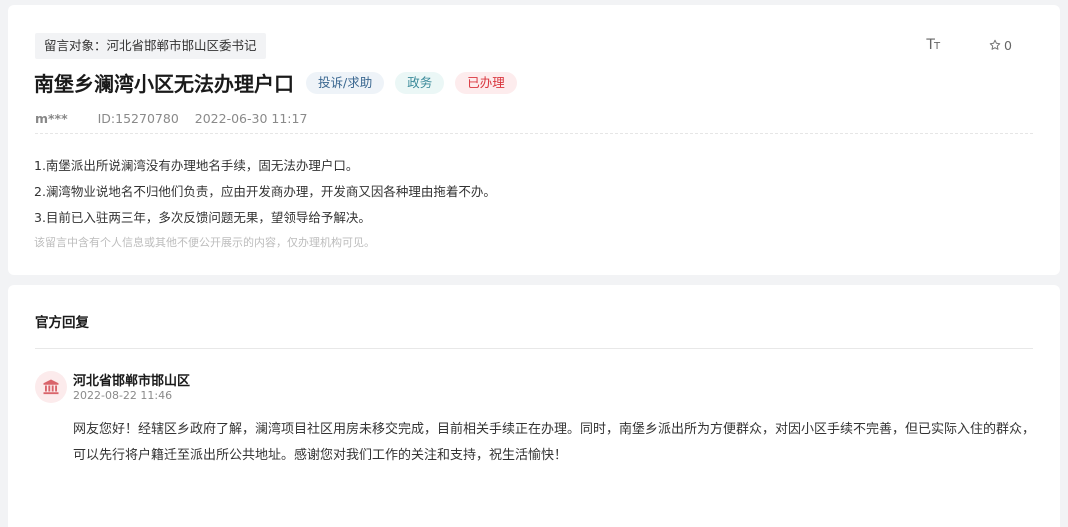  What do you see at coordinates (164, 84) in the screenshot?
I see `message-title: 南堡乡澜湾小区无法办理户口` at bounding box center [164, 84].